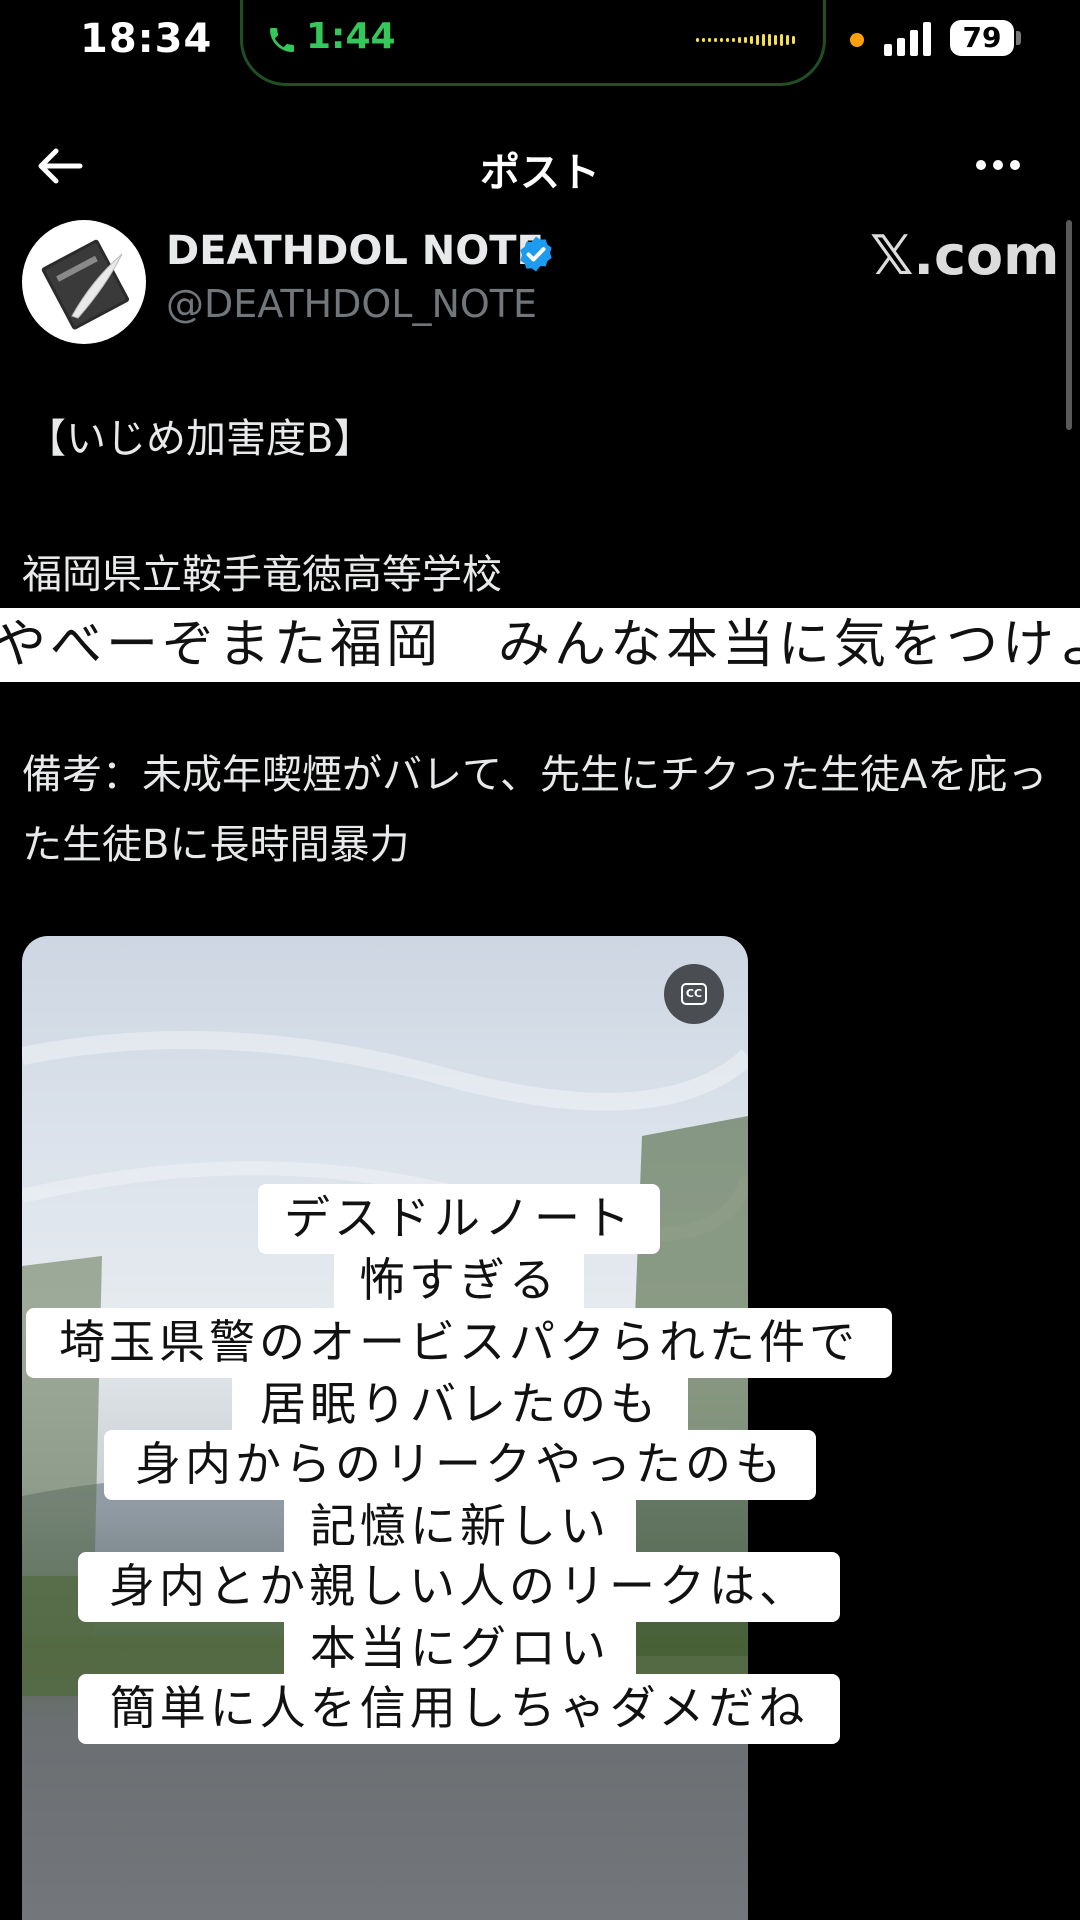 The image size is (1080, 1920). I want to click on post-tag-line: 【いじめ加害度B】, so click(200, 439).